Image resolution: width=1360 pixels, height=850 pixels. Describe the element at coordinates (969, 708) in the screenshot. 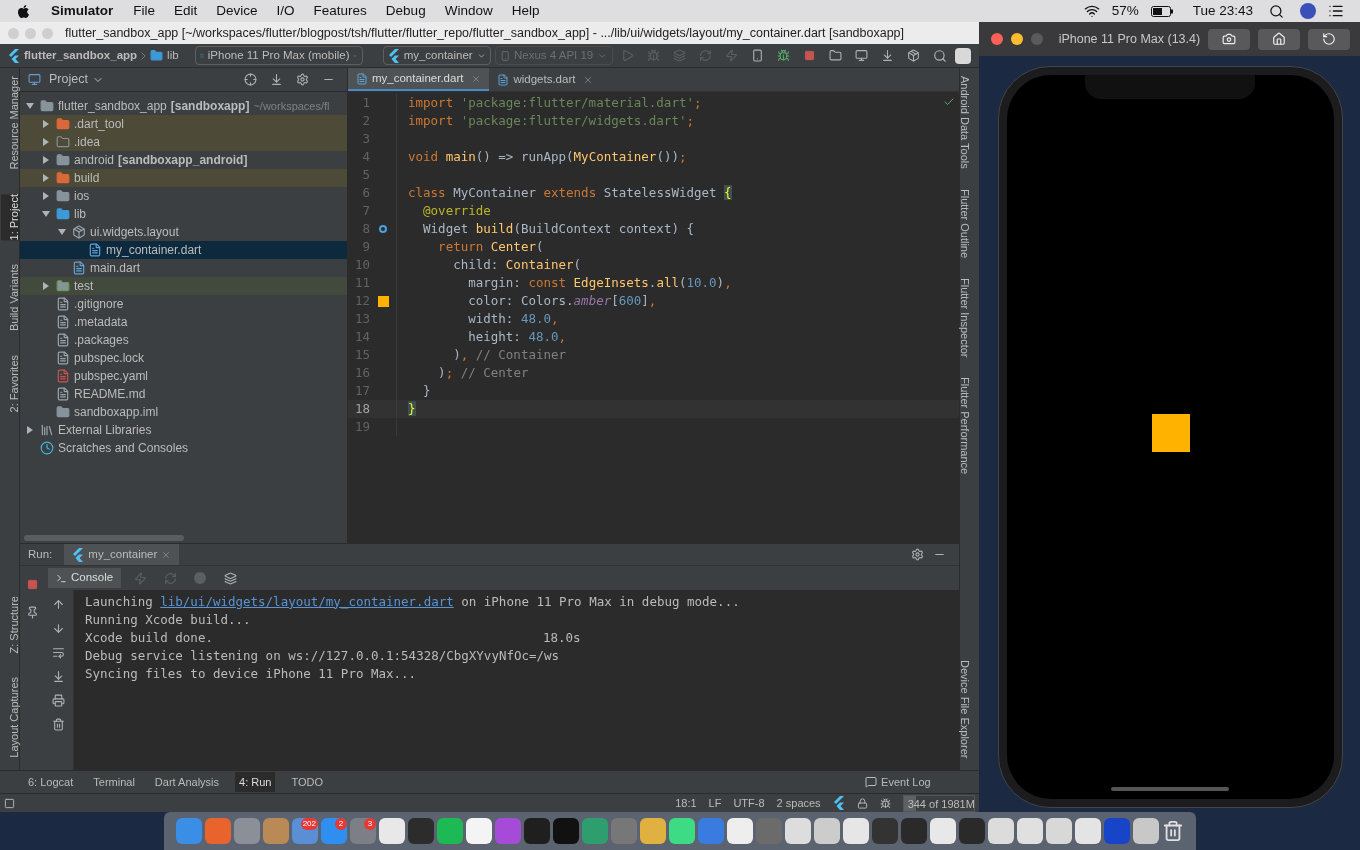

I see `tool-window-button: Device File Explorer` at that location.